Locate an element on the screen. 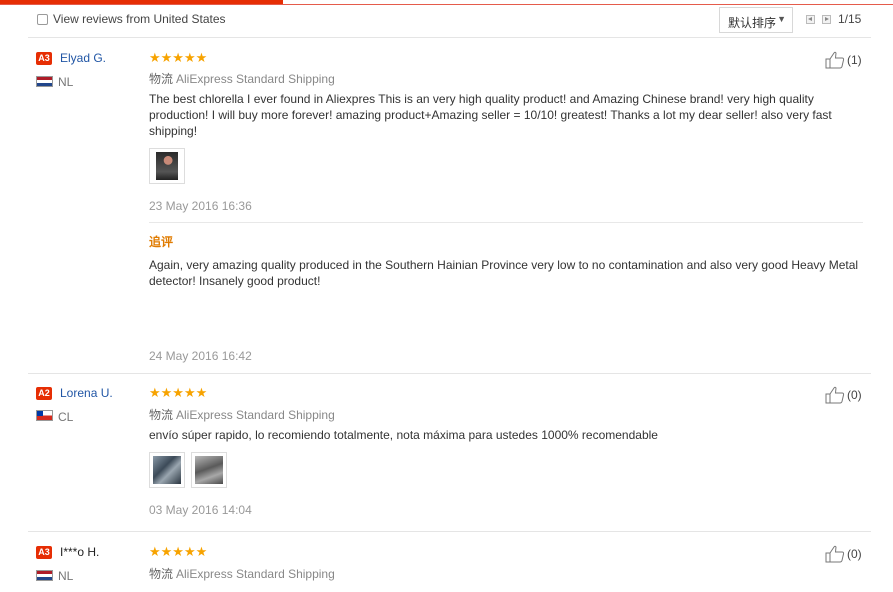  followup-label: 追评 is located at coordinates (161, 242).